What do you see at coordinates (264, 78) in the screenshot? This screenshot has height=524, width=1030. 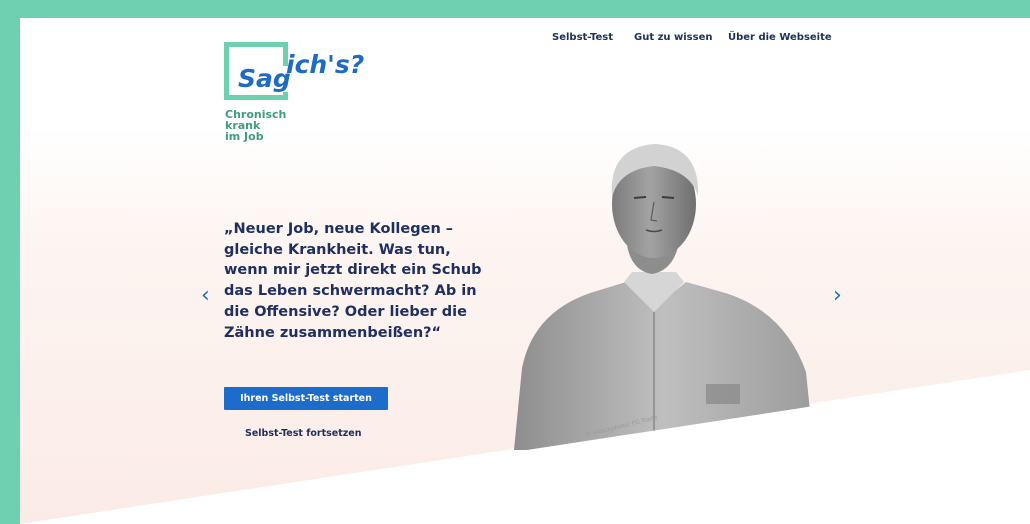 I see `logo-word-sag: Sag` at bounding box center [264, 78].